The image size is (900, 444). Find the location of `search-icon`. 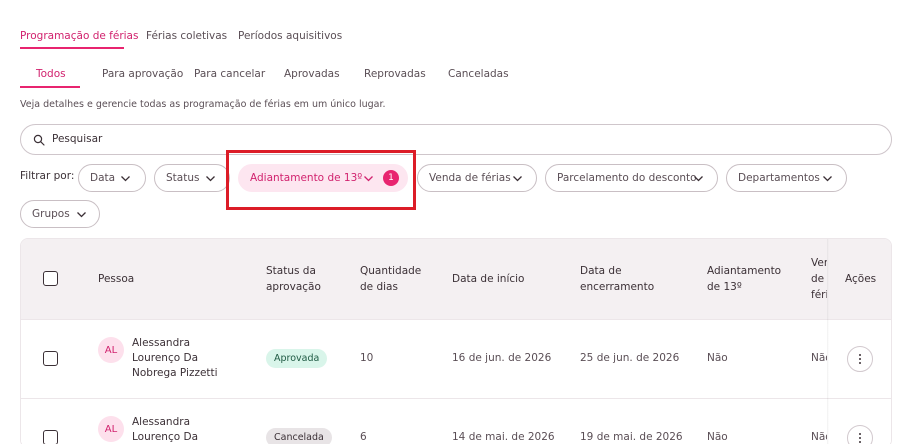

search-icon is located at coordinates (39, 140).